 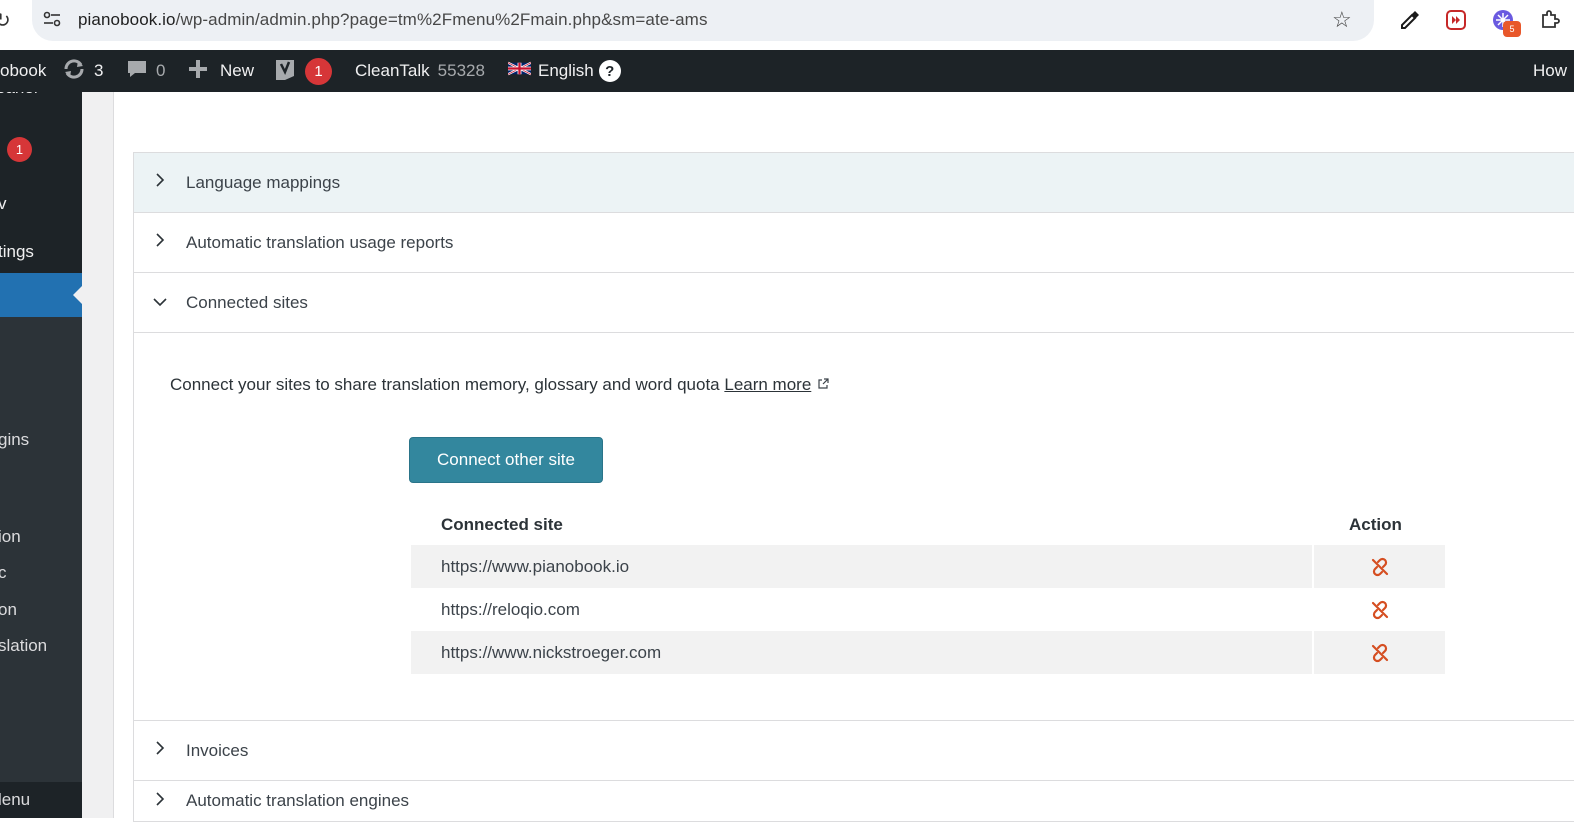 I want to click on submenu-item-translation: slation, so click(x=23, y=646).